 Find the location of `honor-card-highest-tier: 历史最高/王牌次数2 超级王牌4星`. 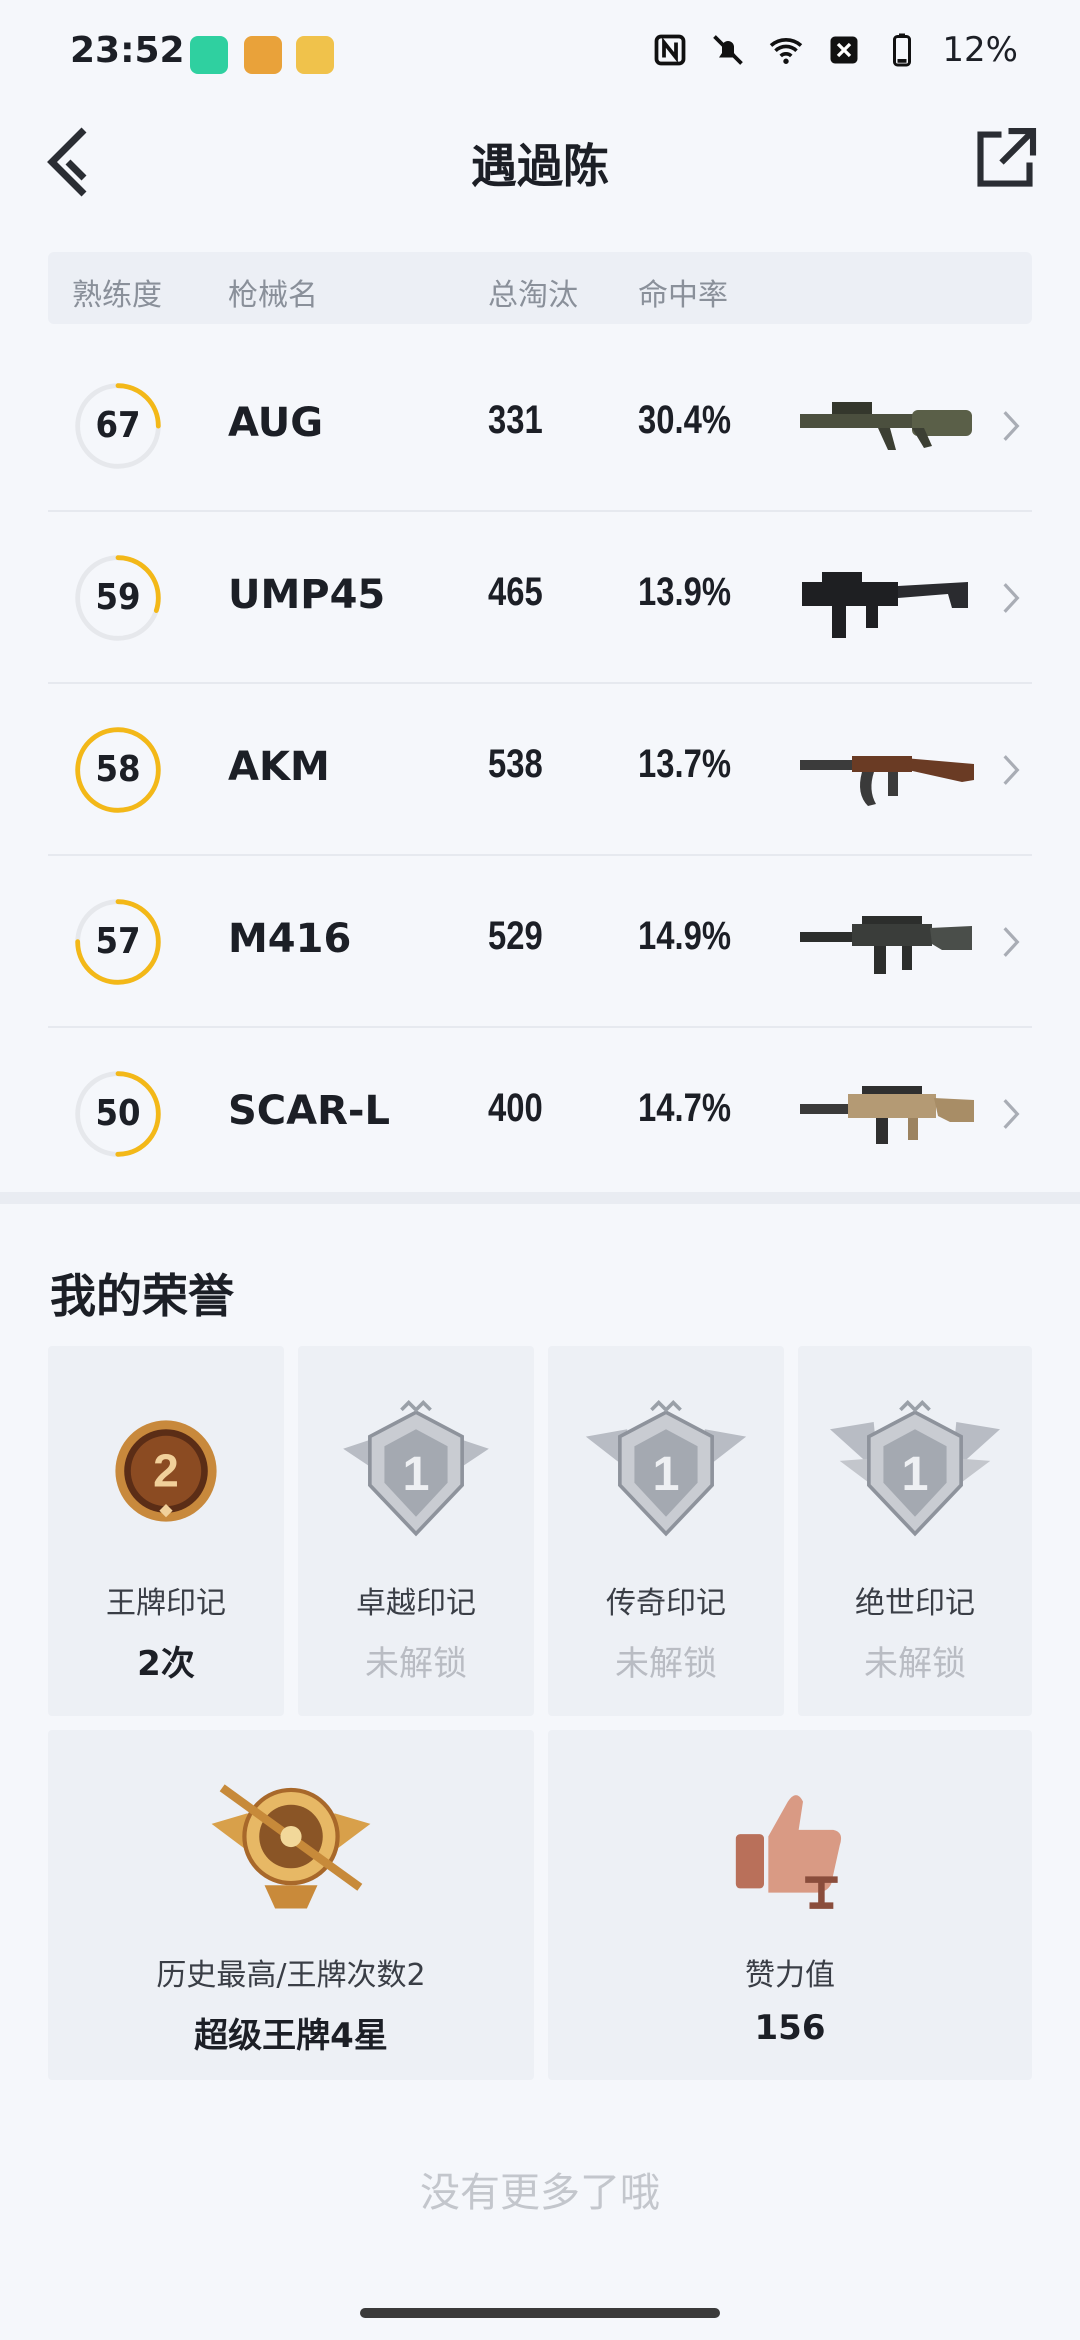

honor-card-highest-tier: 历史最高/王牌次数2 超级王牌4星 is located at coordinates (291, 1905).